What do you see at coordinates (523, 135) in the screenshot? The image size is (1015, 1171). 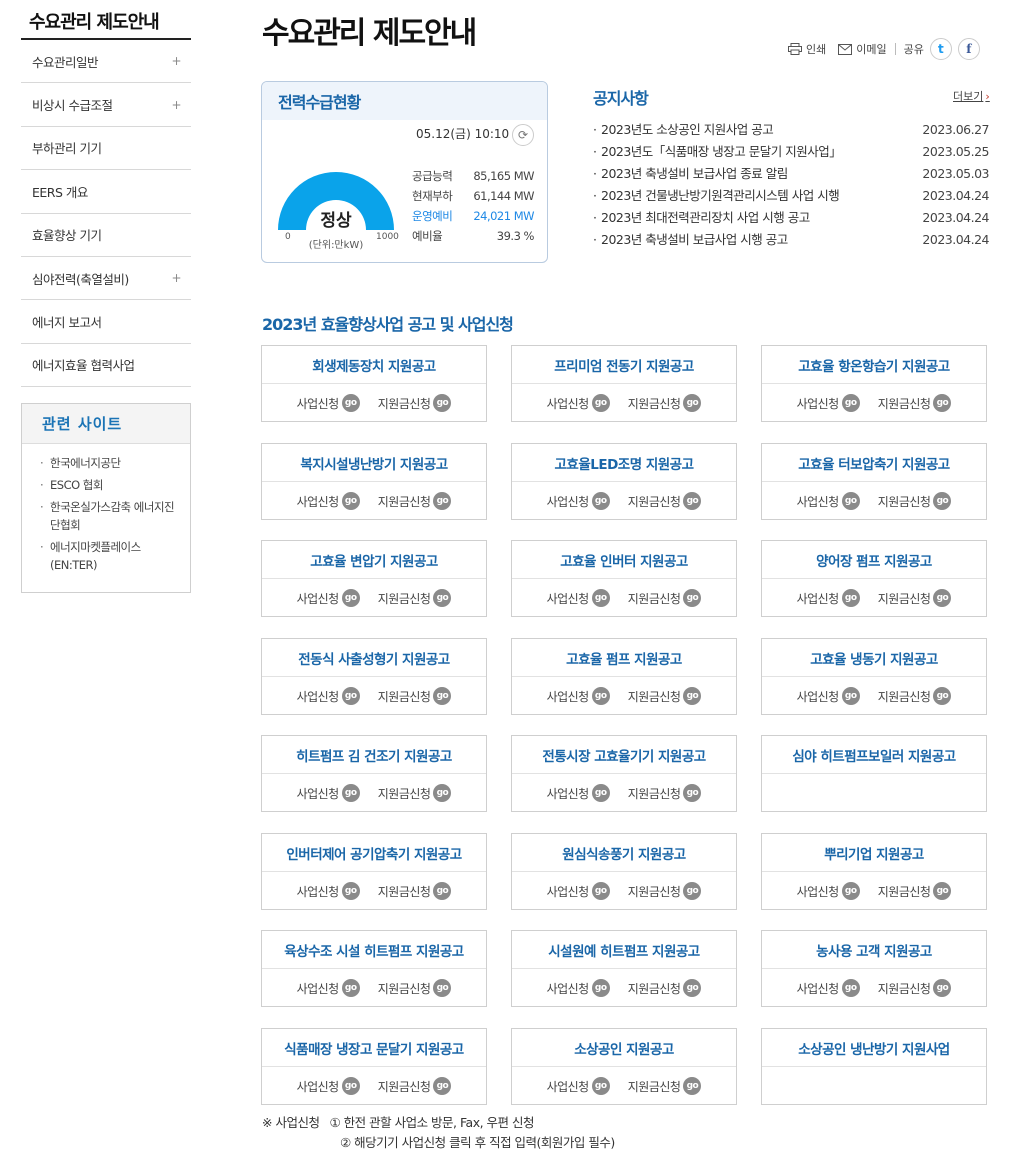 I see `refresh-icon: ⟳` at bounding box center [523, 135].